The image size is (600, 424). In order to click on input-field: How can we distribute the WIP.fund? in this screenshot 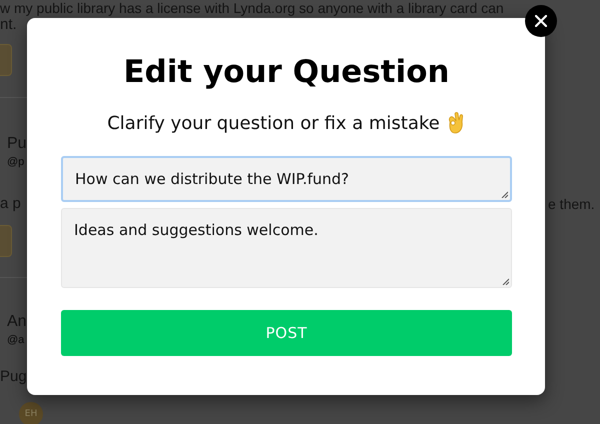, I will do `click(286, 179)`.